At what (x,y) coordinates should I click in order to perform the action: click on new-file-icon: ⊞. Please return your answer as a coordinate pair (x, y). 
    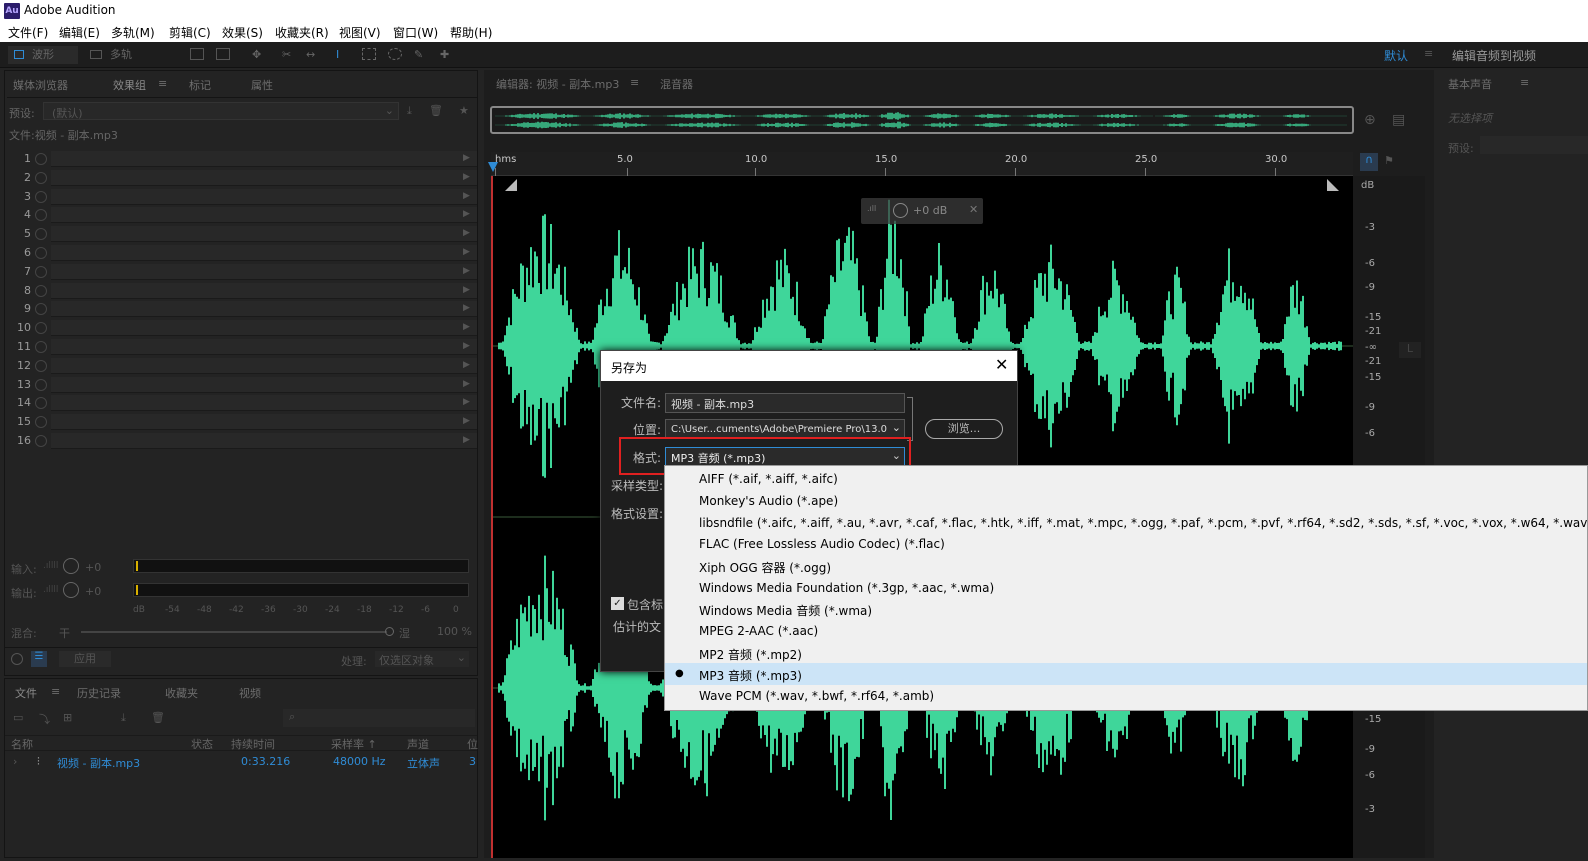
    Looking at the image, I should click on (67, 717).